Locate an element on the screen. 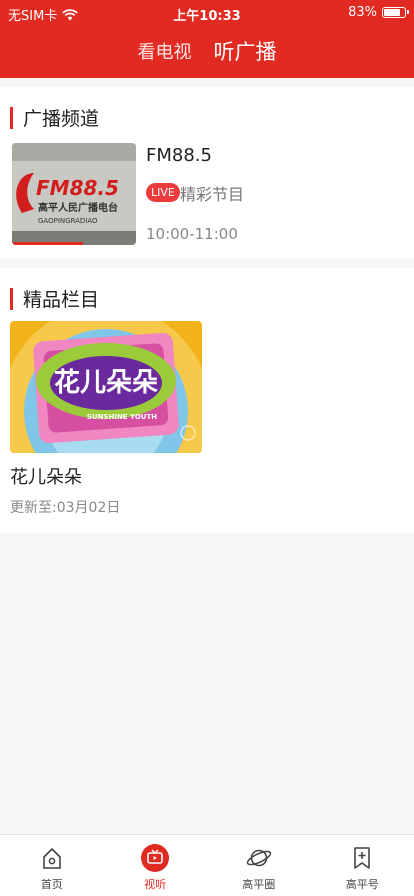 The width and height of the screenshot is (414, 896). tv-icon is located at coordinates (155, 858).